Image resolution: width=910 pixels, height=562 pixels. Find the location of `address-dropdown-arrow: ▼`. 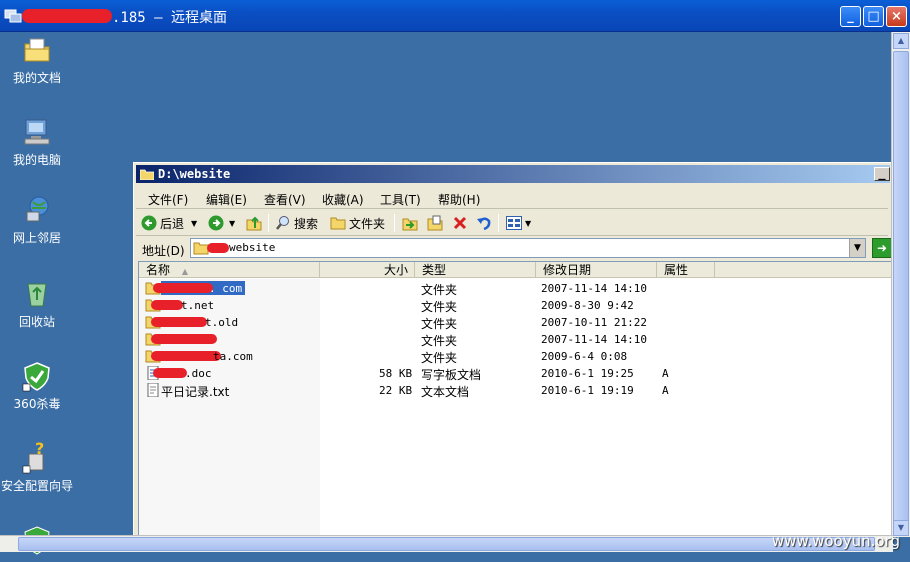

address-dropdown-arrow: ▼ is located at coordinates (857, 248).